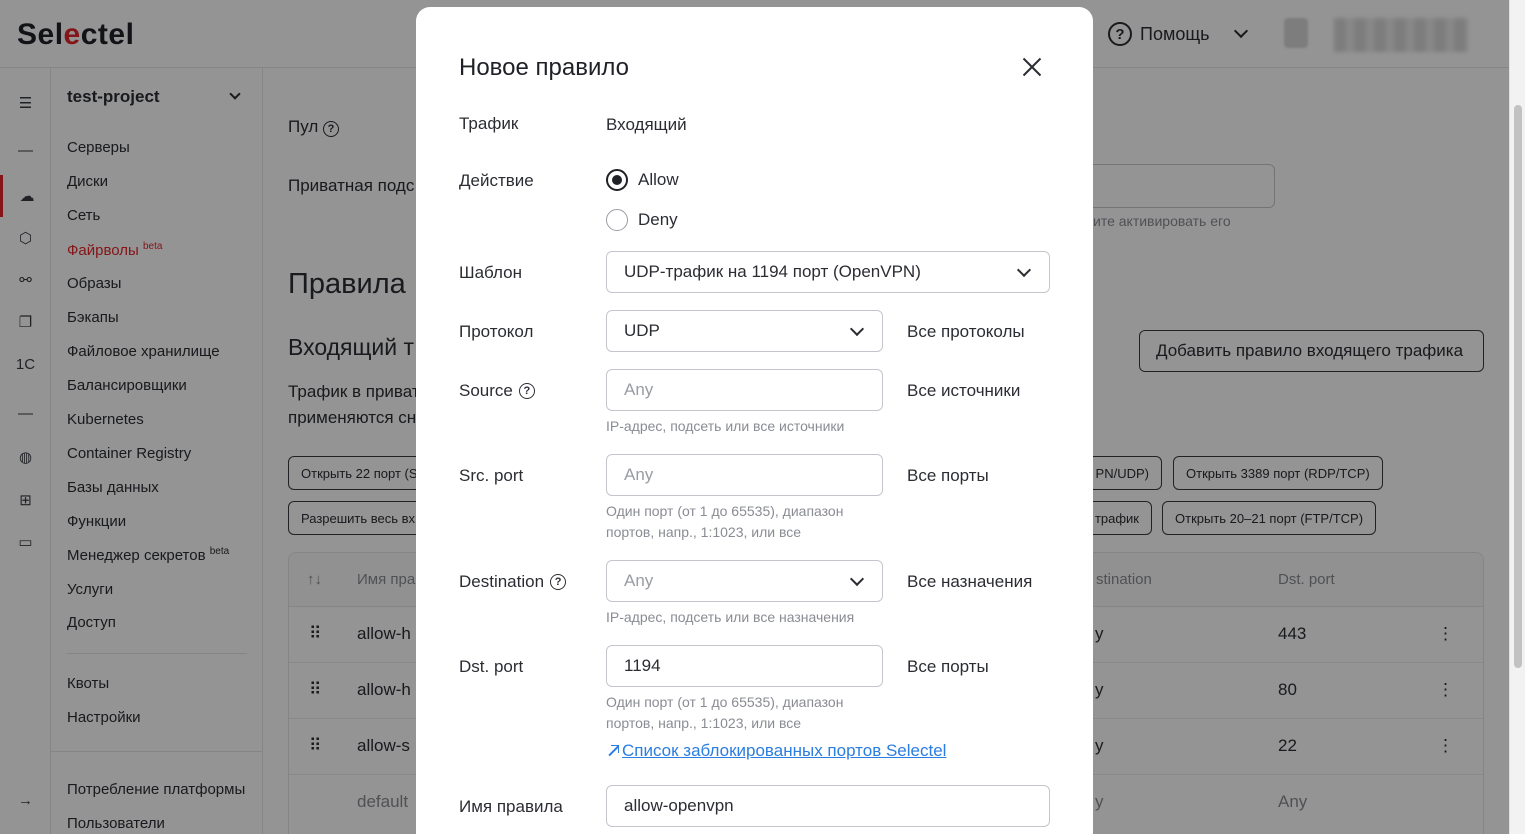 This screenshot has width=1525, height=834. Describe the element at coordinates (730, 617) in the screenshot. I see `destination-hint: IP-адрес, подсеть или все назначения` at that location.